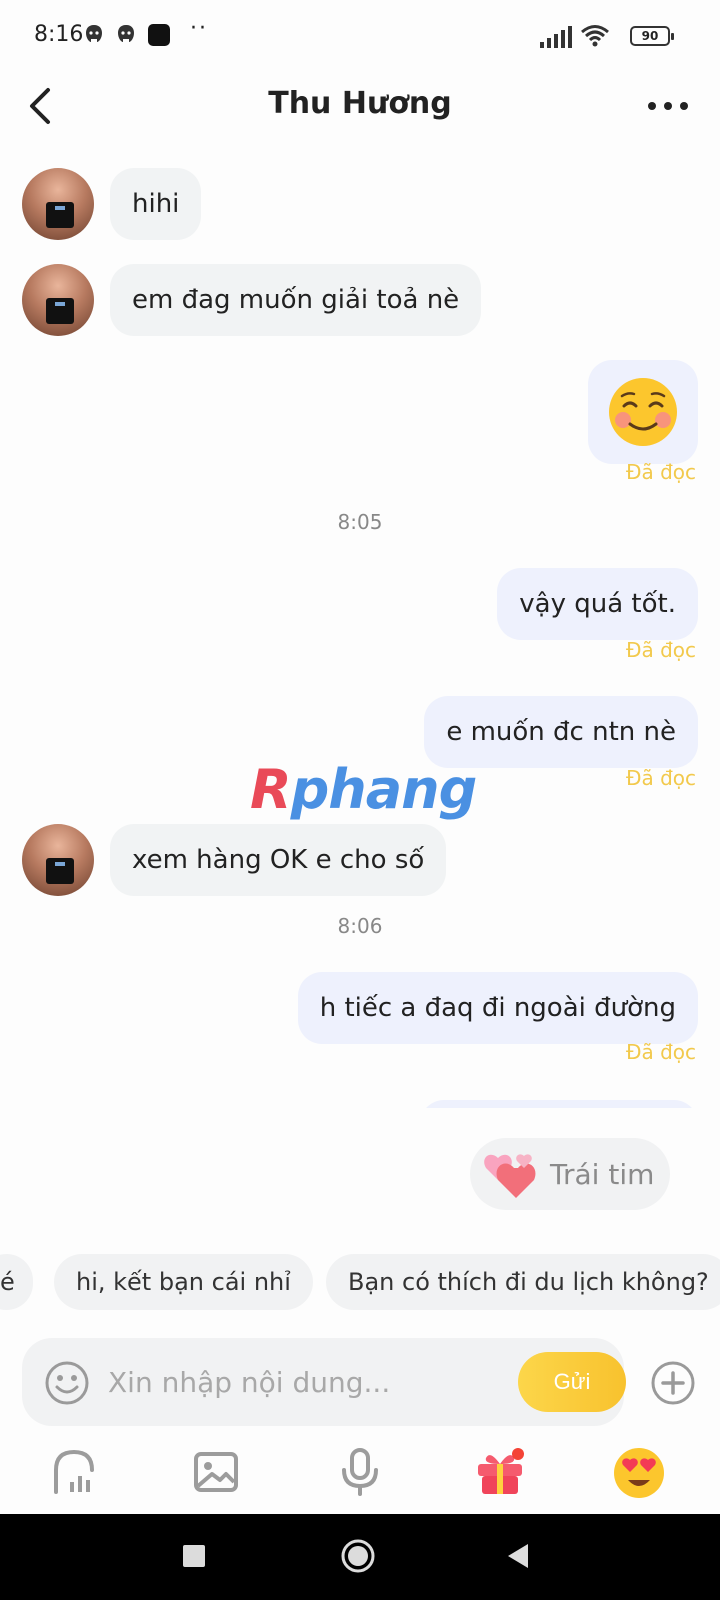 The image size is (720, 1600). Describe the element at coordinates (639, 1473) in the screenshot. I see `heart-eyes-emoji-icon` at that location.